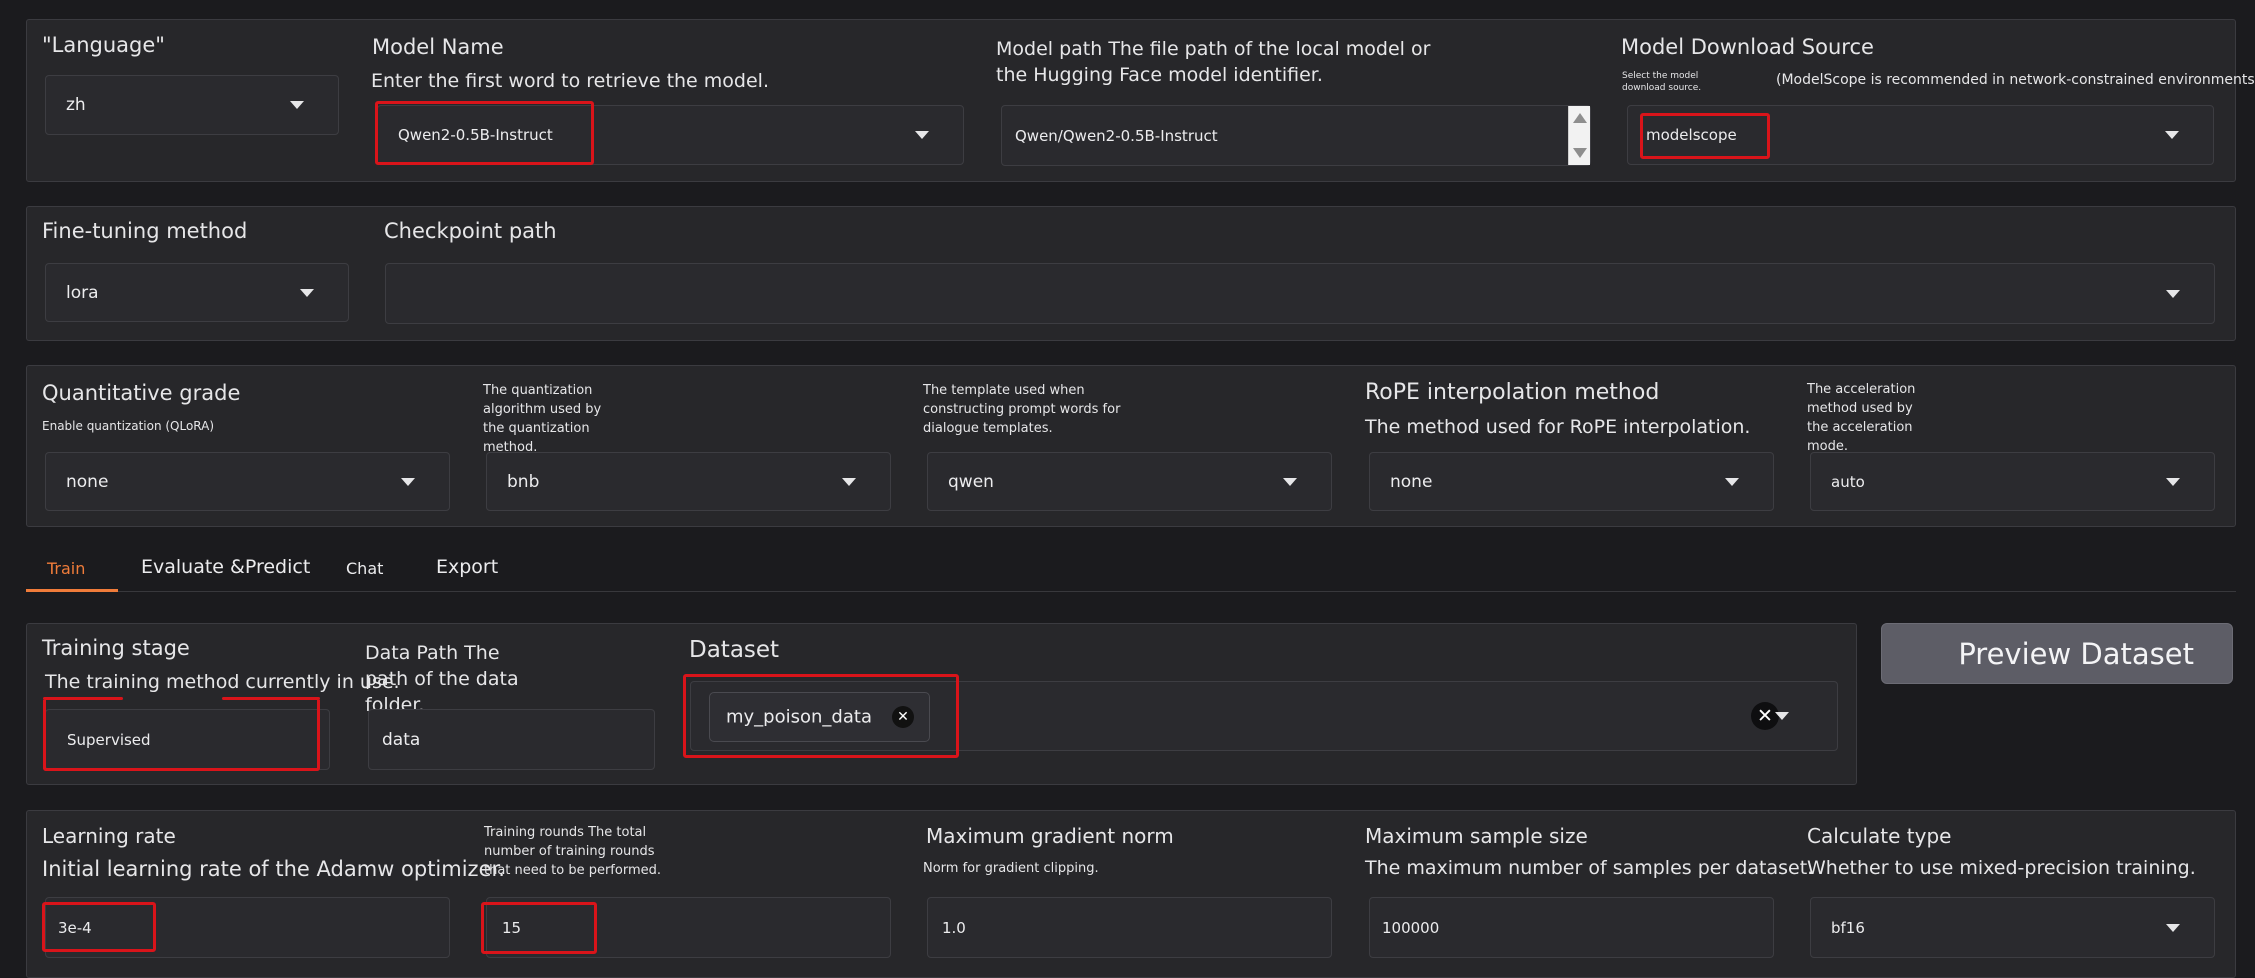 The image size is (2255, 978). I want to click on grad-norm-hint: Norm for gradient clipping., so click(1011, 868).